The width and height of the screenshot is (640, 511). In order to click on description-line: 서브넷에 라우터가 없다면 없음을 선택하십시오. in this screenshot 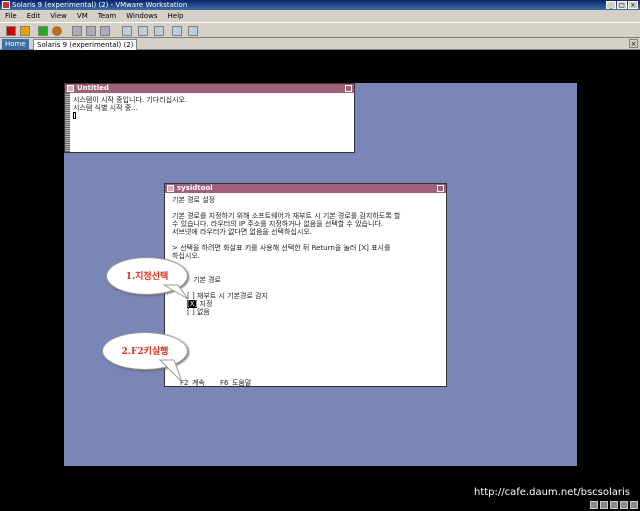, I will do `click(242, 232)`.